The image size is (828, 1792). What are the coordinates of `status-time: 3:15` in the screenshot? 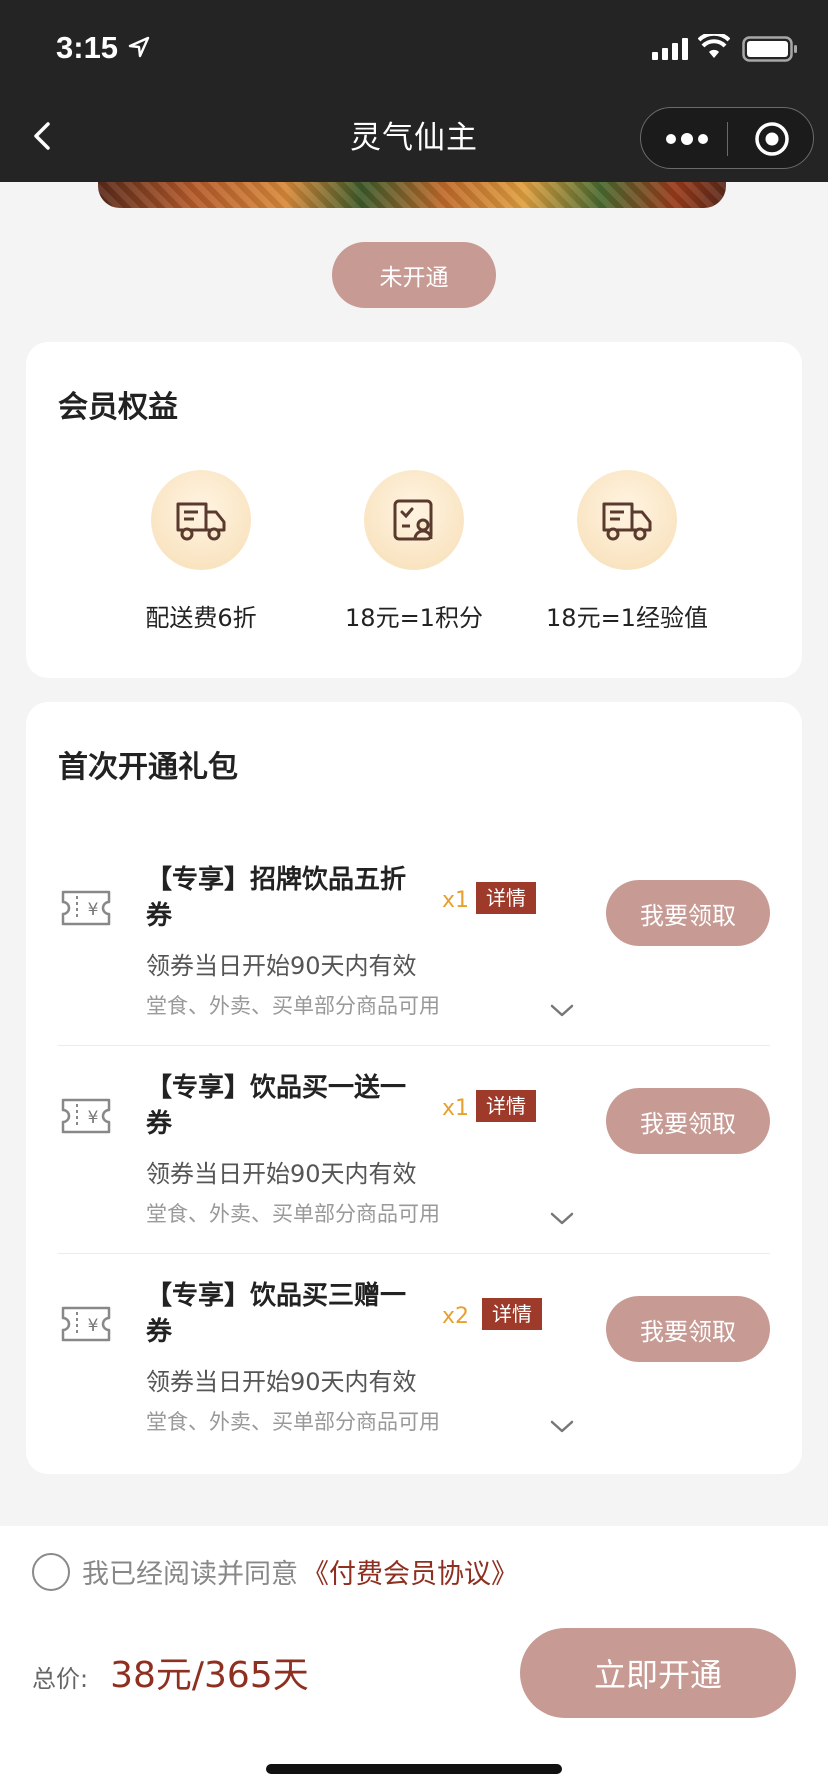 It's located at (87, 47).